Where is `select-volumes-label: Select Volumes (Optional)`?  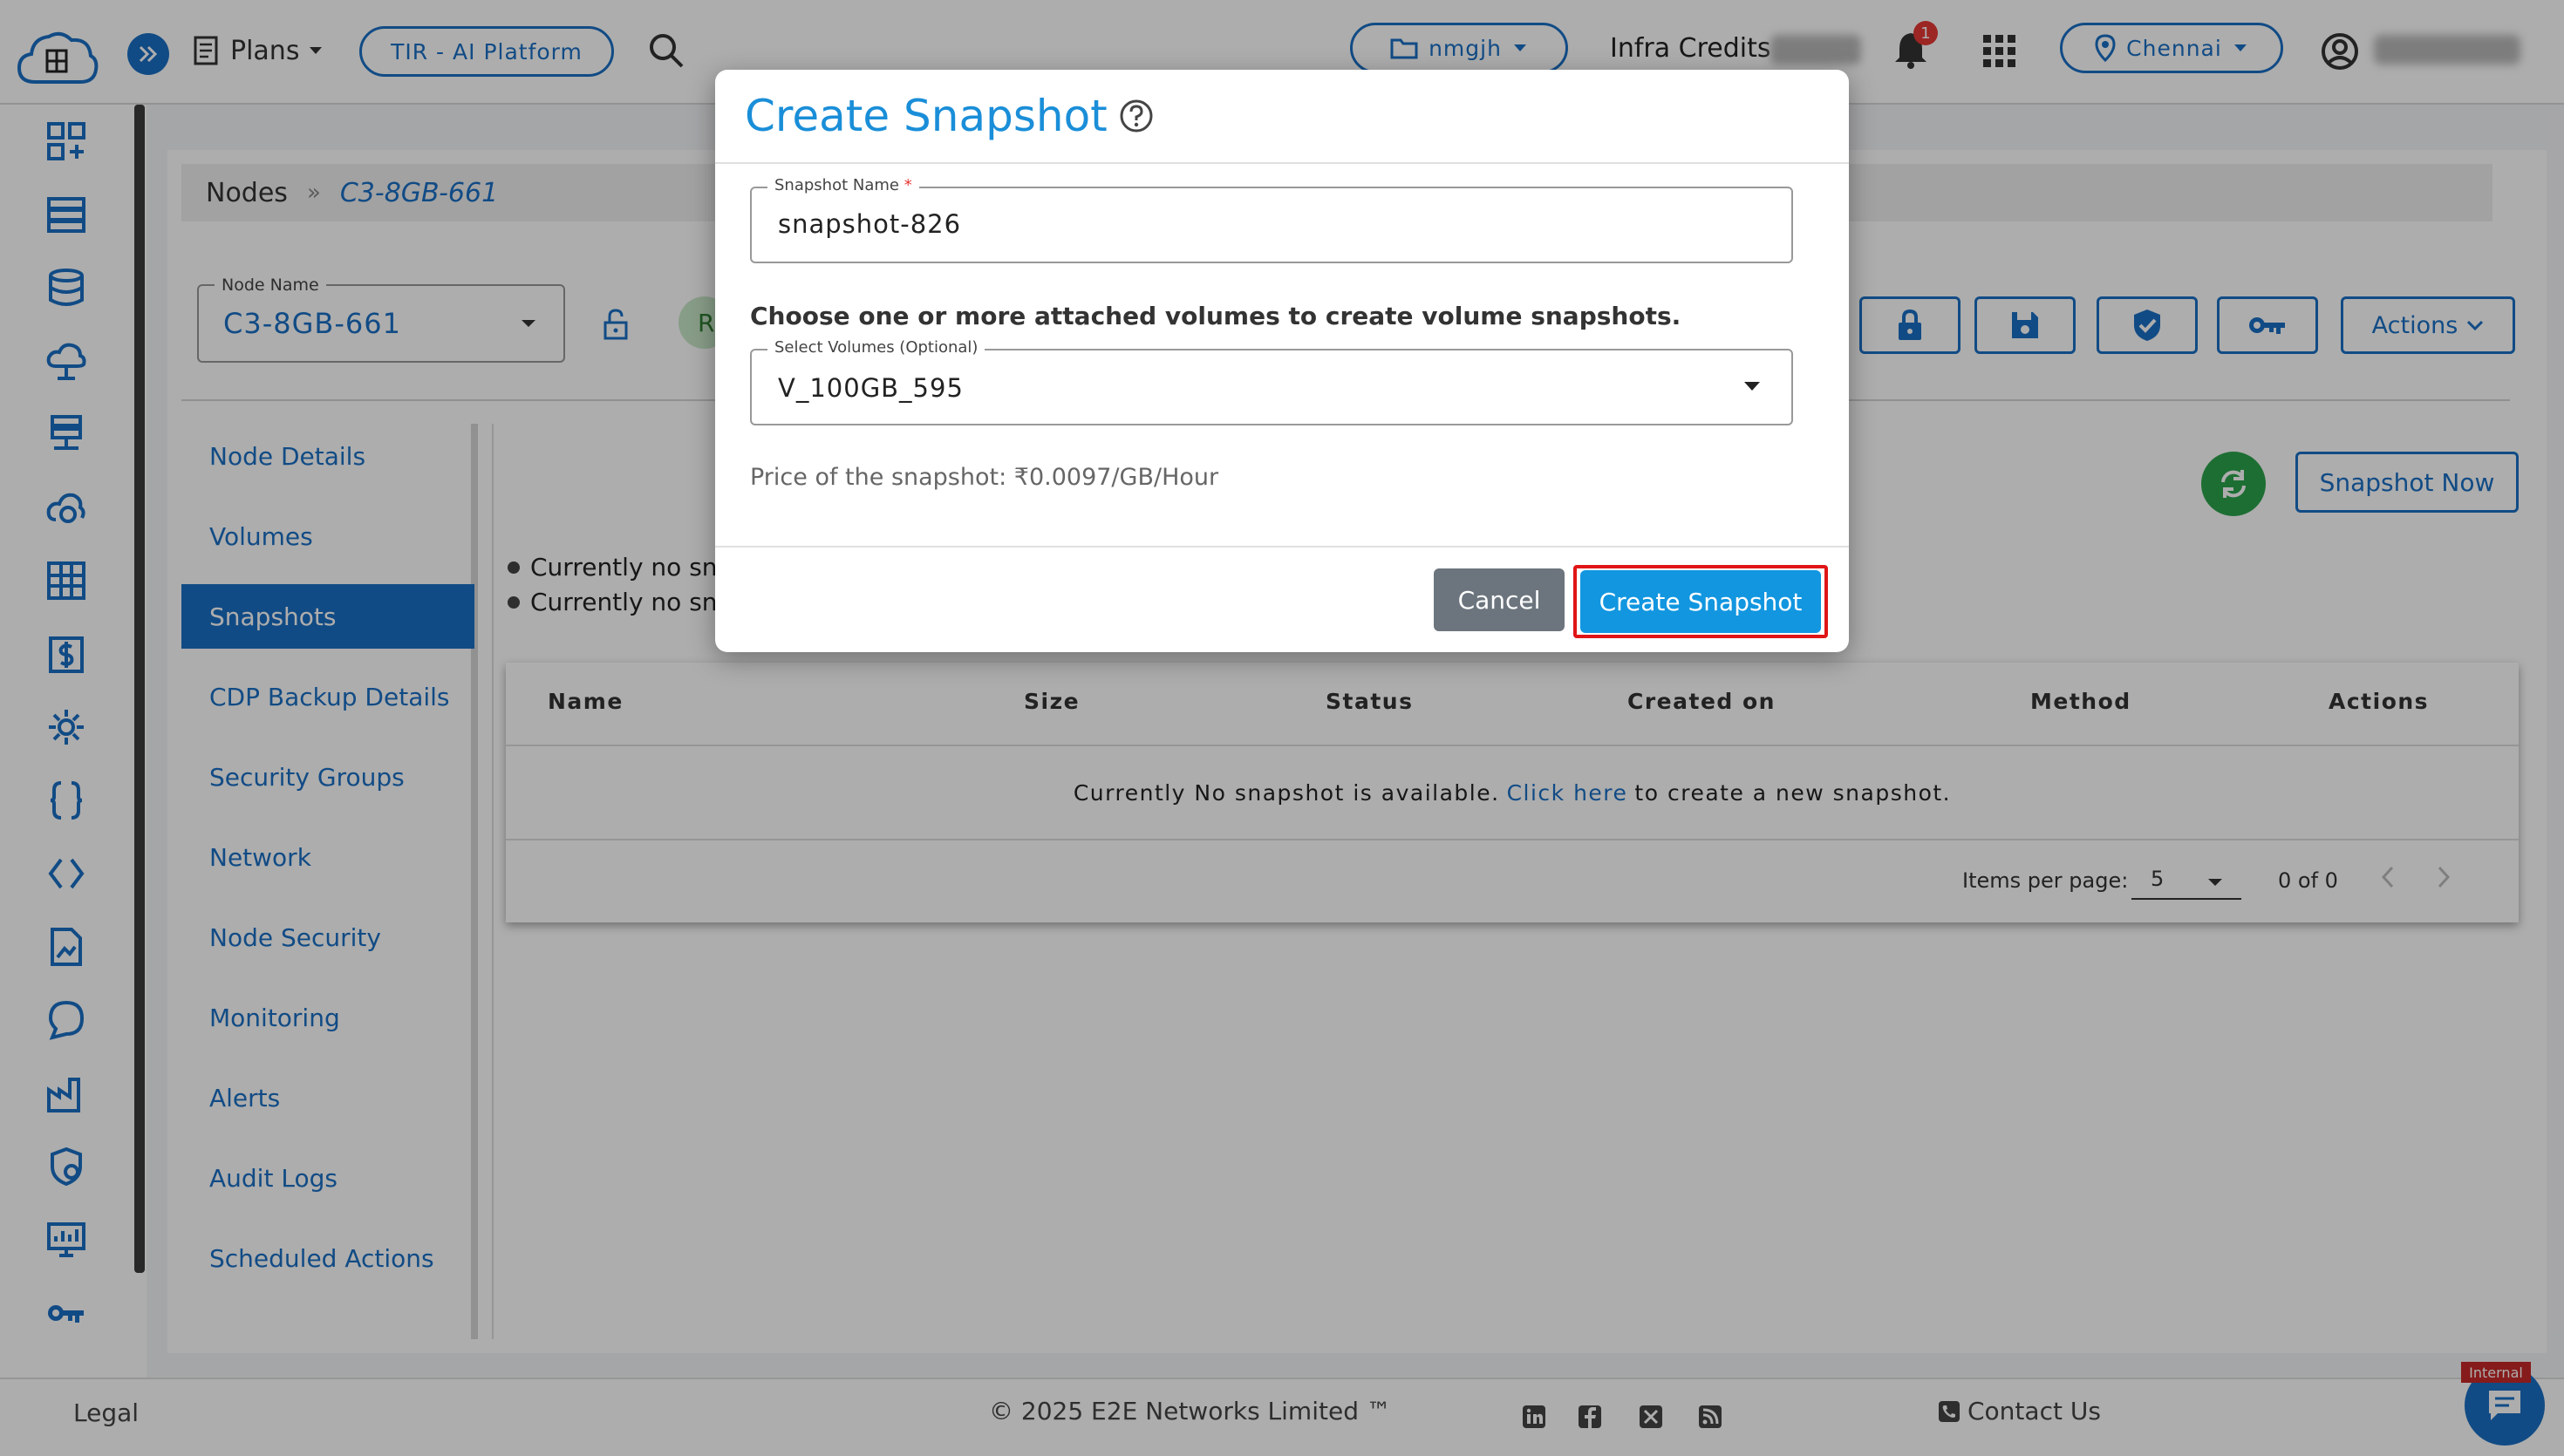
select-volumes-label: Select Volumes (Optional) is located at coordinates (876, 347).